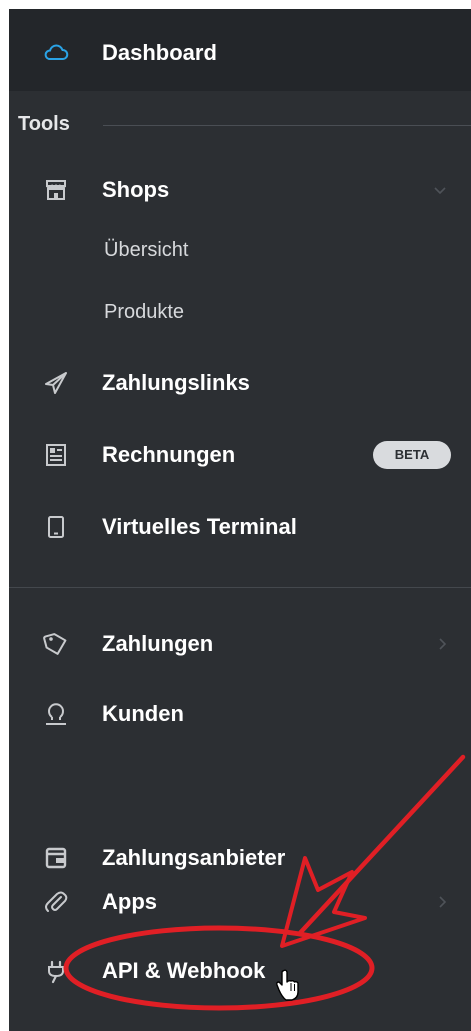 This screenshot has width=471, height=1031. What do you see at coordinates (373, 851) in the screenshot?
I see `red-arrow-annotation` at bounding box center [373, 851].